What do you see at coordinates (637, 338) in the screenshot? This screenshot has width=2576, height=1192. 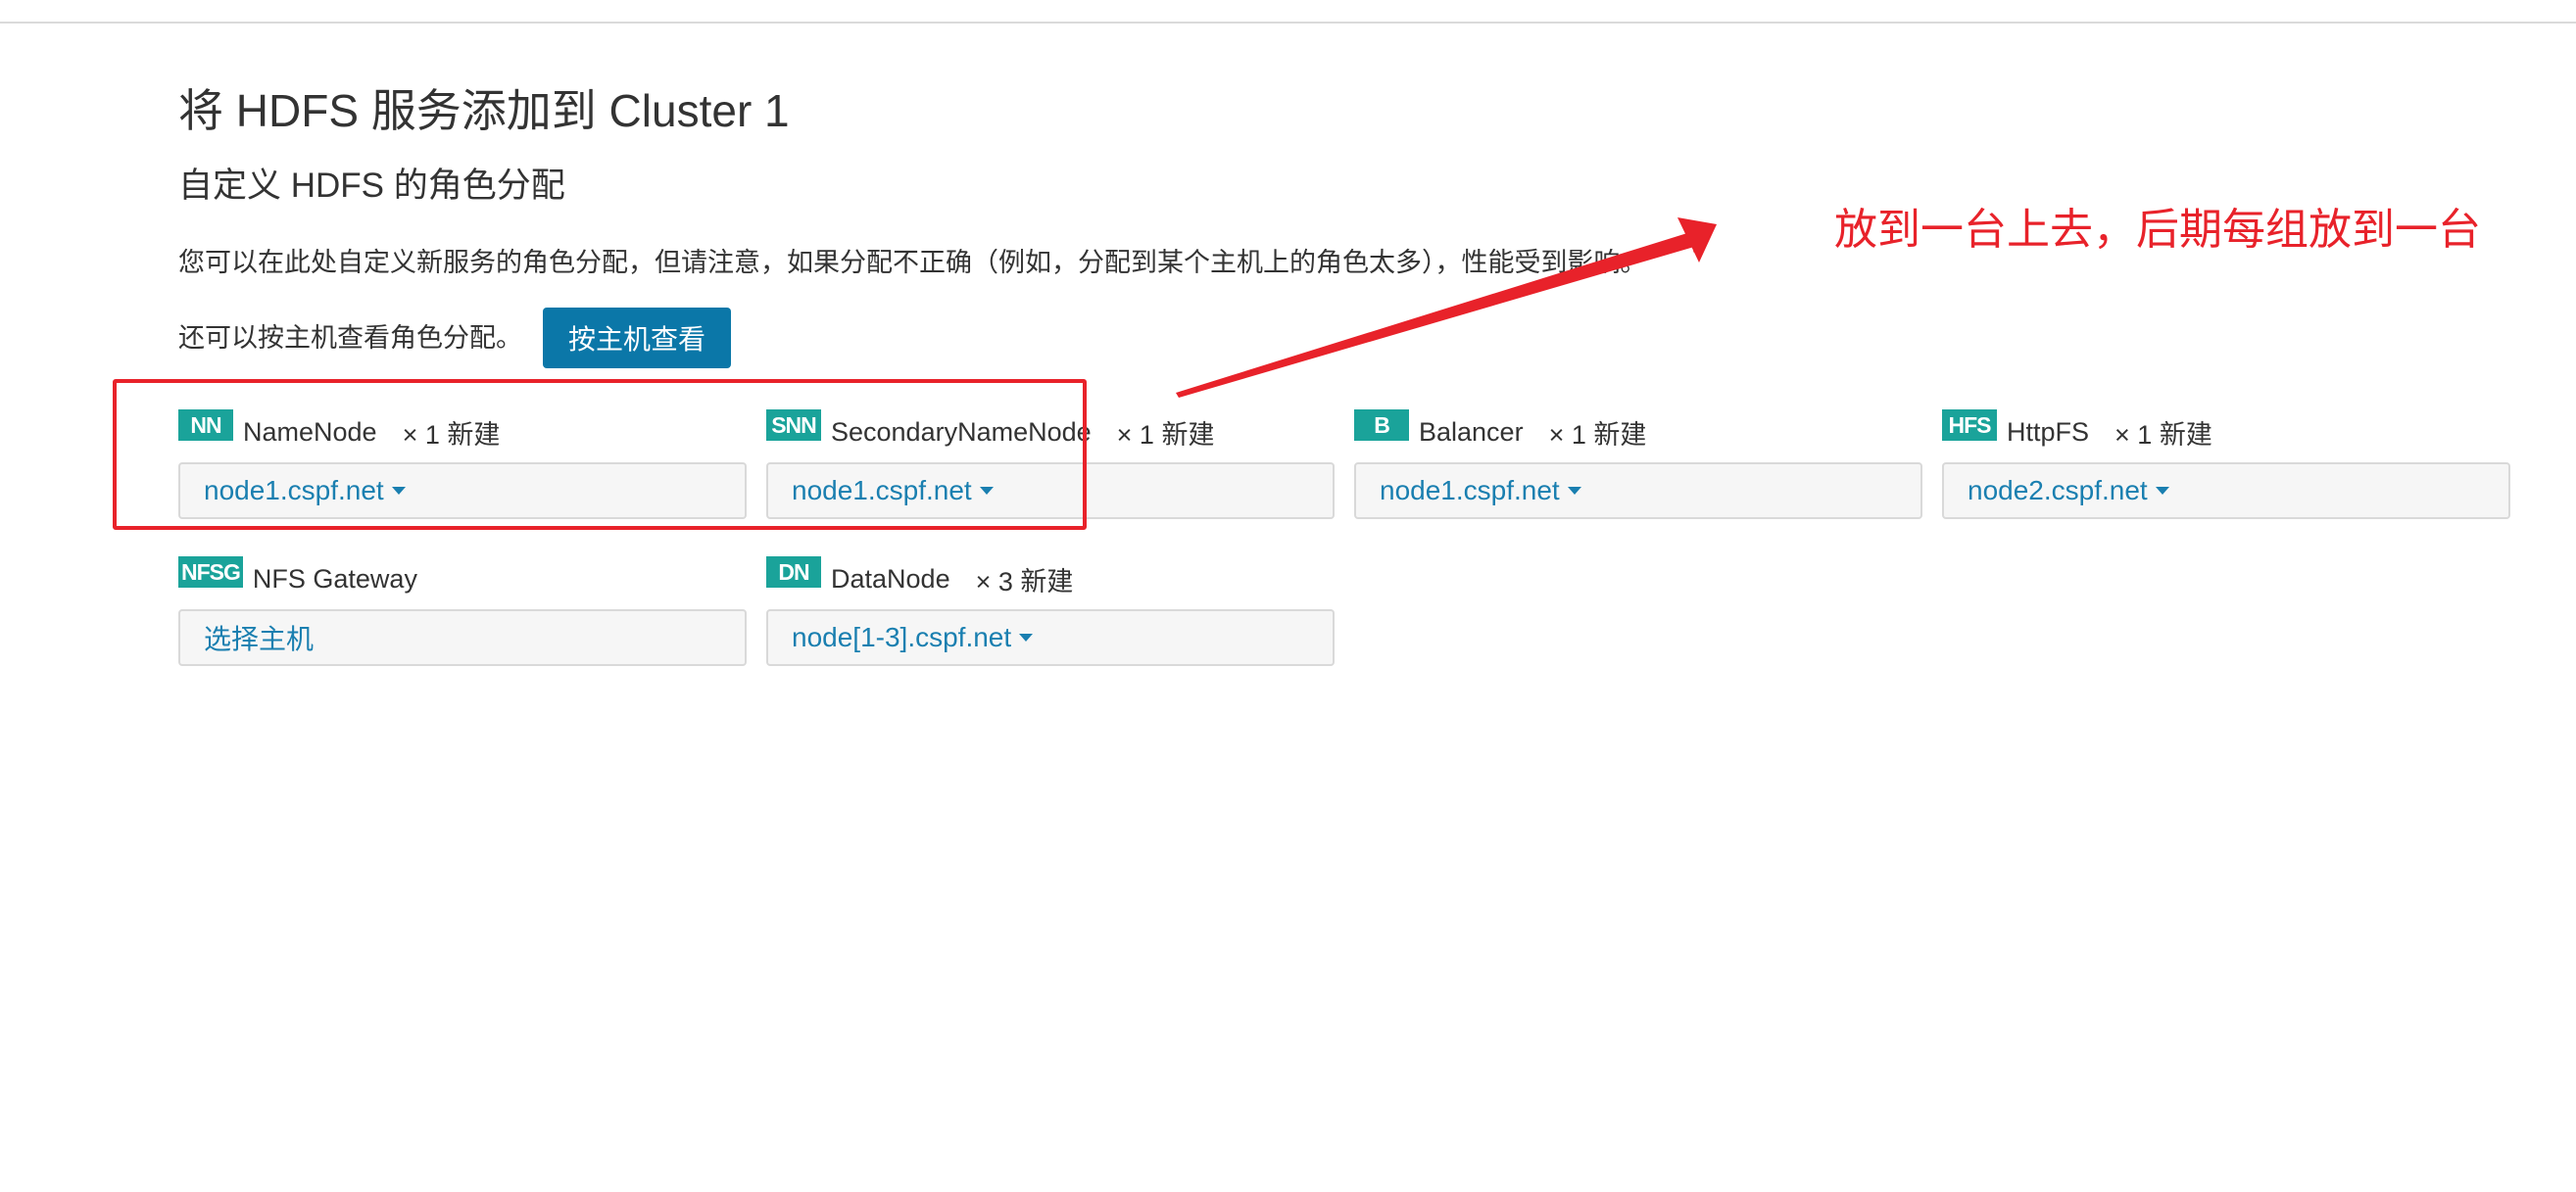 I see `view-by-host-button: 按主机查看` at bounding box center [637, 338].